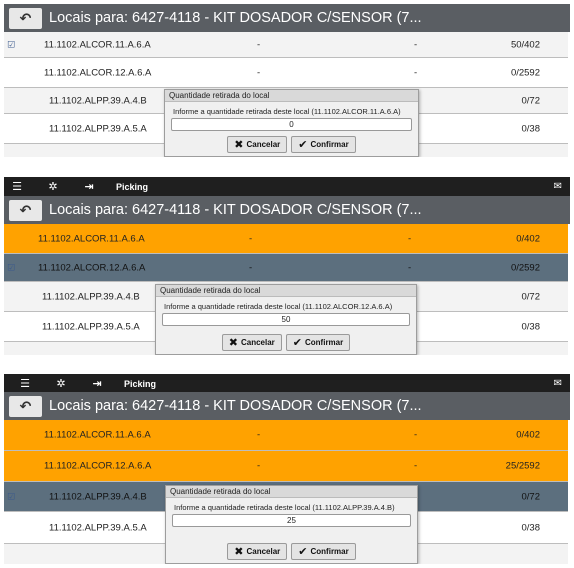  What do you see at coordinates (286, 73) in the screenshot?
I see `list-item: 11.1102.ALCOR.12.A.6.A - - 0/2592` at bounding box center [286, 73].